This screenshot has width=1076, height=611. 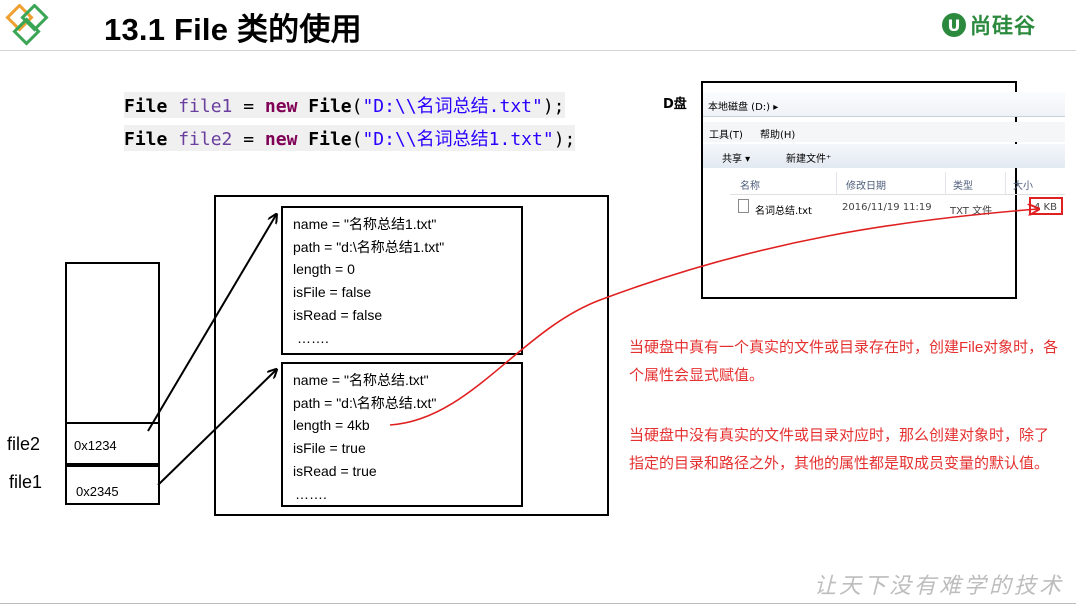 I want to click on footer-divider, so click(x=538, y=603).